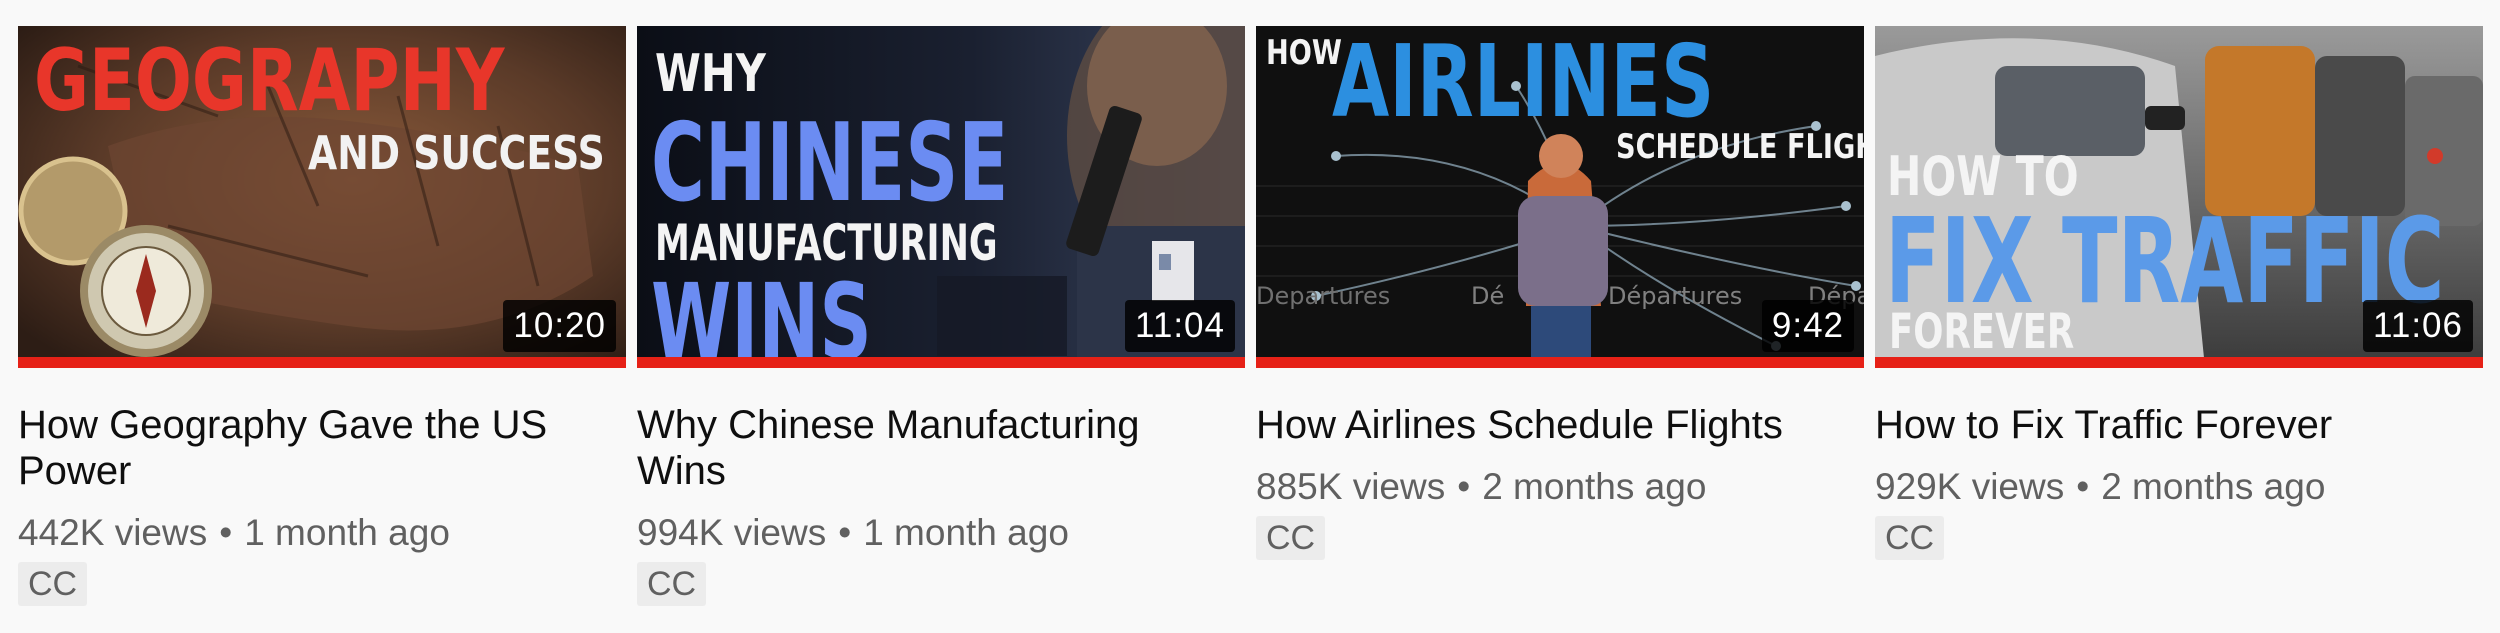  What do you see at coordinates (932, 448) in the screenshot?
I see `video-title: Why Chinese Manufacturing Wins` at bounding box center [932, 448].